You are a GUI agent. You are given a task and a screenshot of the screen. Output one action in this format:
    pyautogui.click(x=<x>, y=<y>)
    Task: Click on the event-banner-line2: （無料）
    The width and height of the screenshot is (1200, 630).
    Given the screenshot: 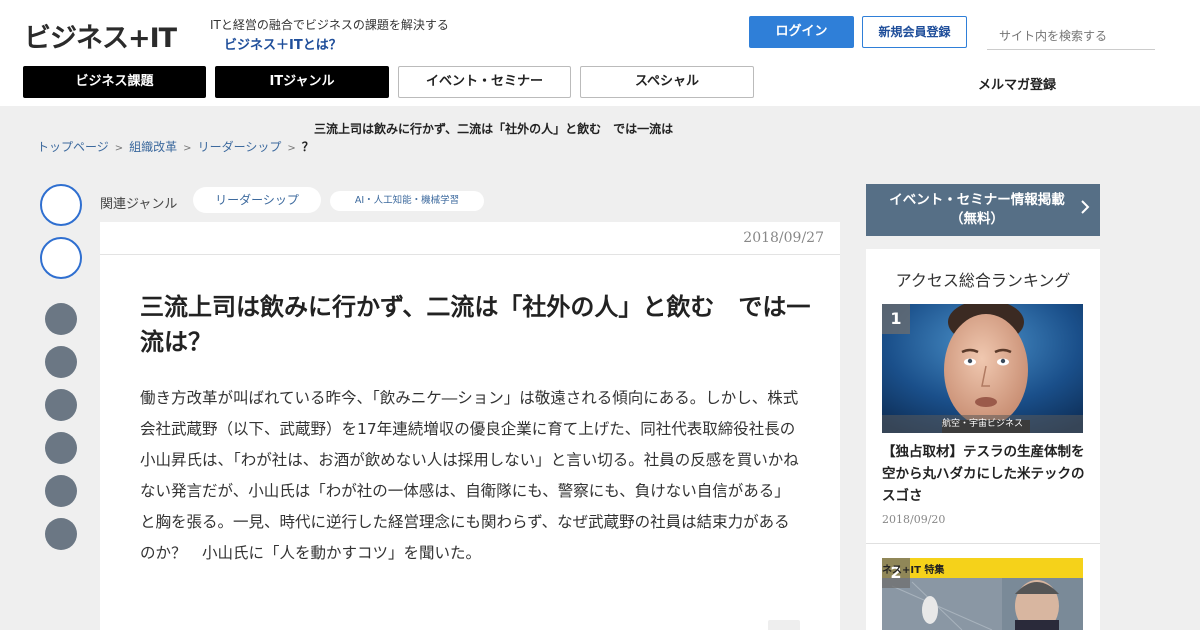 What is the action you would take?
    pyautogui.click(x=977, y=219)
    